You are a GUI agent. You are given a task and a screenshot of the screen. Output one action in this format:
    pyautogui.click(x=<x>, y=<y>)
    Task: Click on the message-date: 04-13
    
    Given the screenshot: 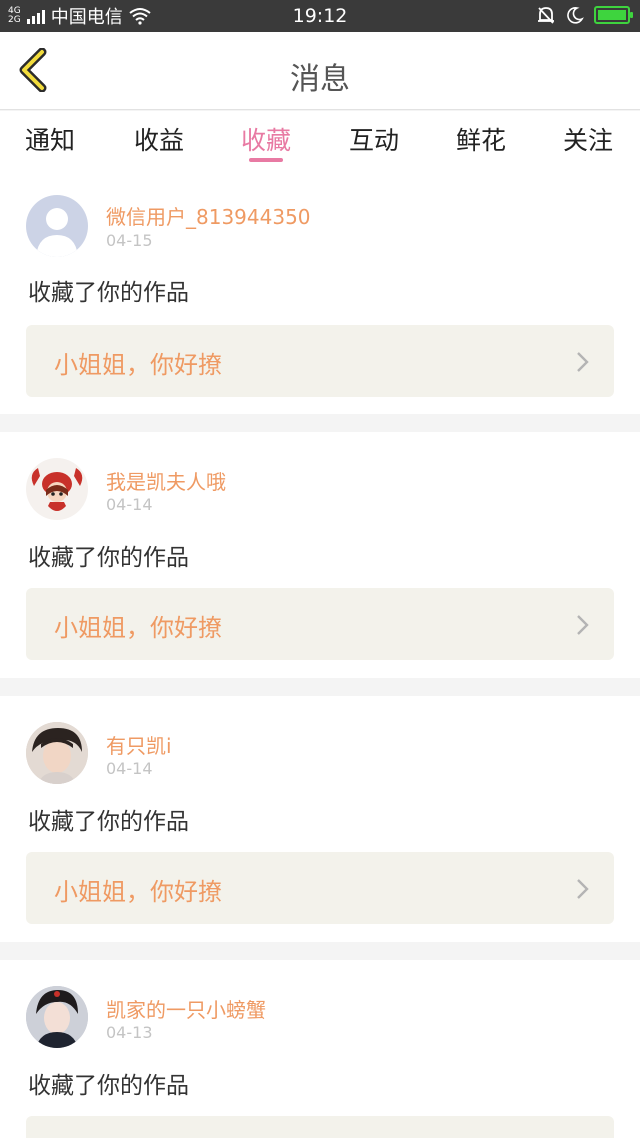 What is the action you would take?
    pyautogui.click(x=129, y=1032)
    